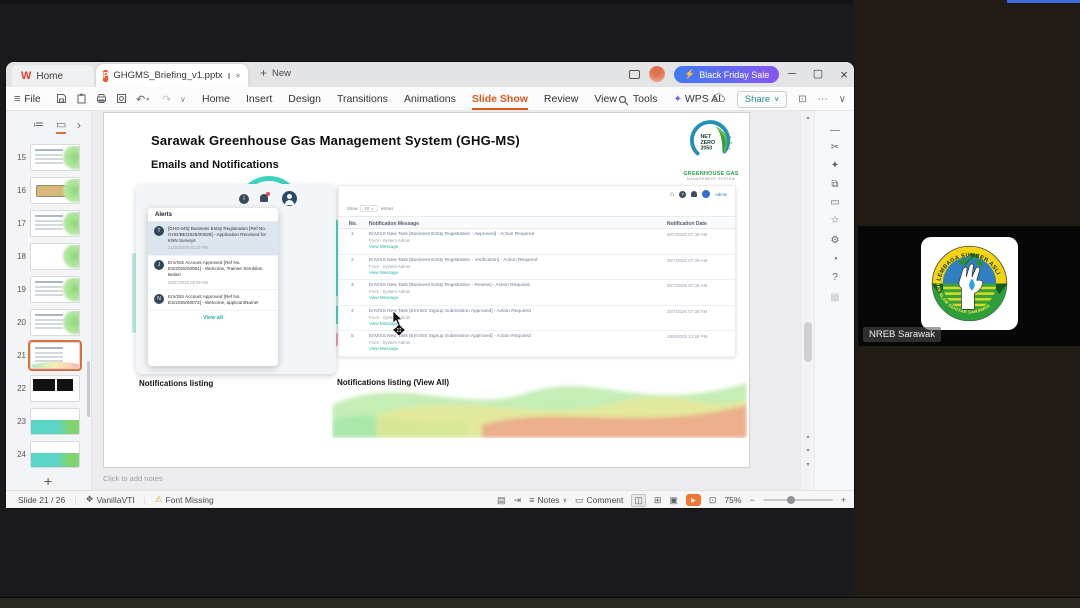  I want to click on new-tab-button: + New, so click(275, 73).